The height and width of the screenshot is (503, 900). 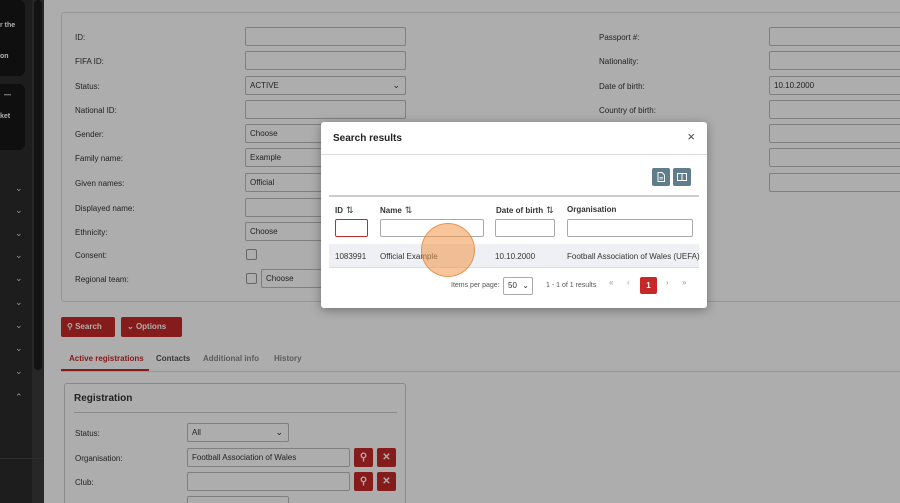 I want to click on column-header-id: ID ⇅, so click(x=344, y=210).